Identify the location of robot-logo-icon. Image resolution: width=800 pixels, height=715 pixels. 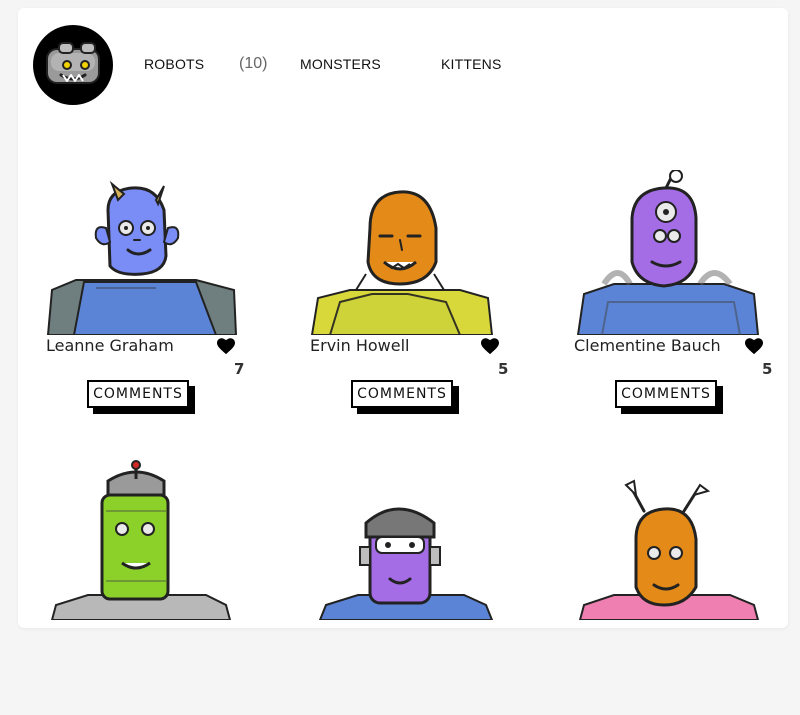
(73, 65).